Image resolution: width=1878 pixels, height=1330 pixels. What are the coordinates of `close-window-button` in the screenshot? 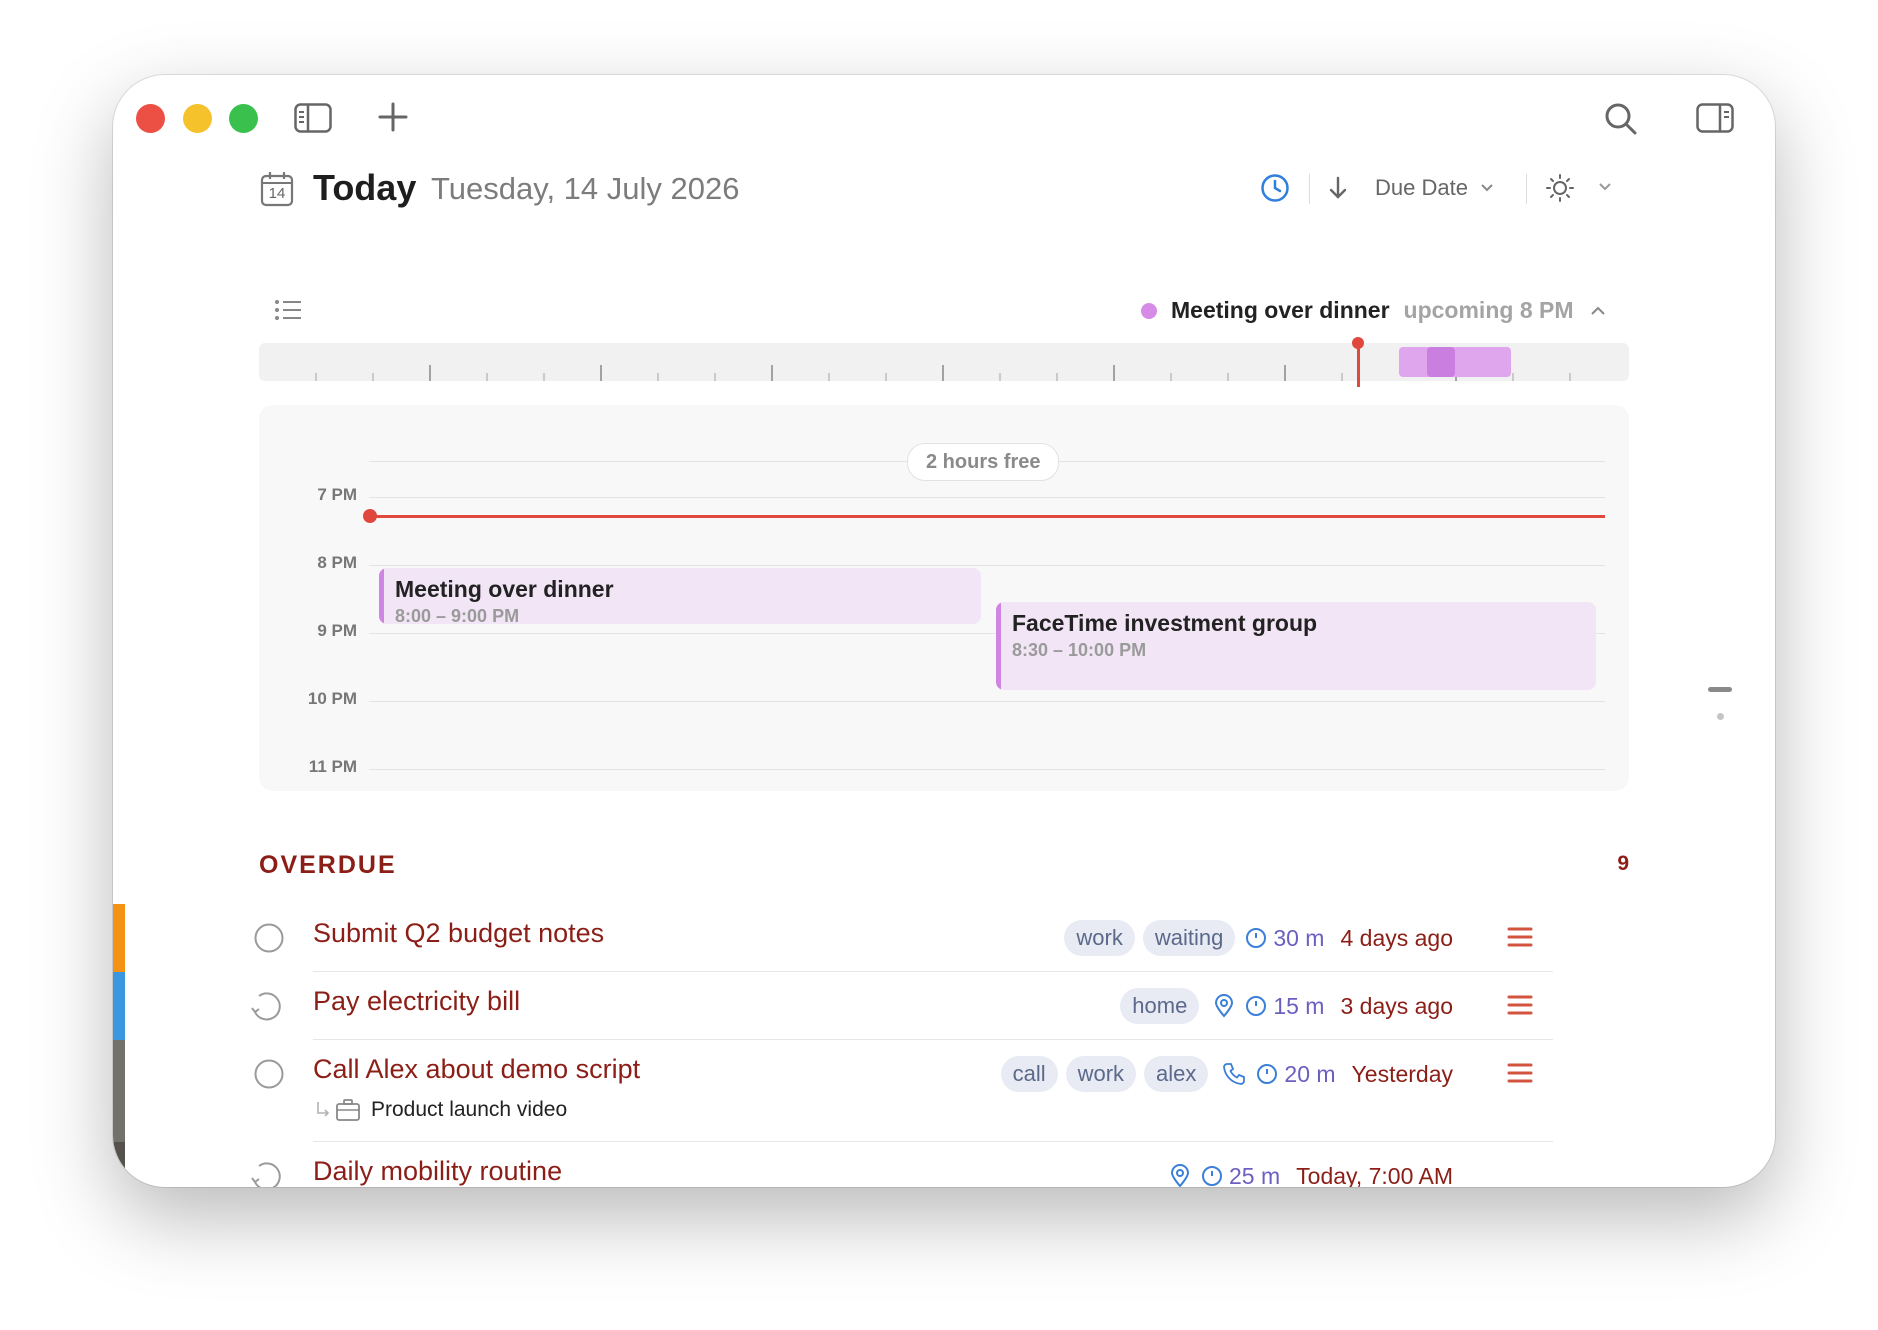 It's located at (150, 118).